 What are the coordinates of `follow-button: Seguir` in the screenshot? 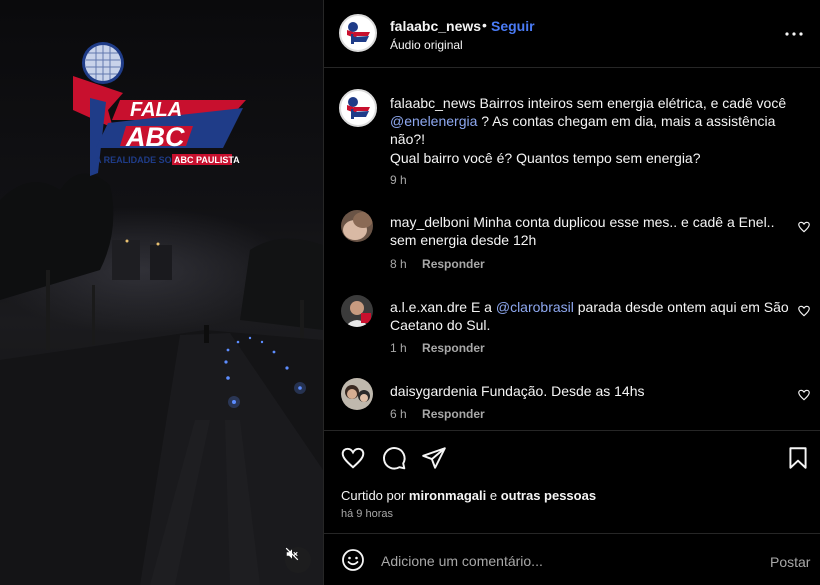 It's located at (513, 26).